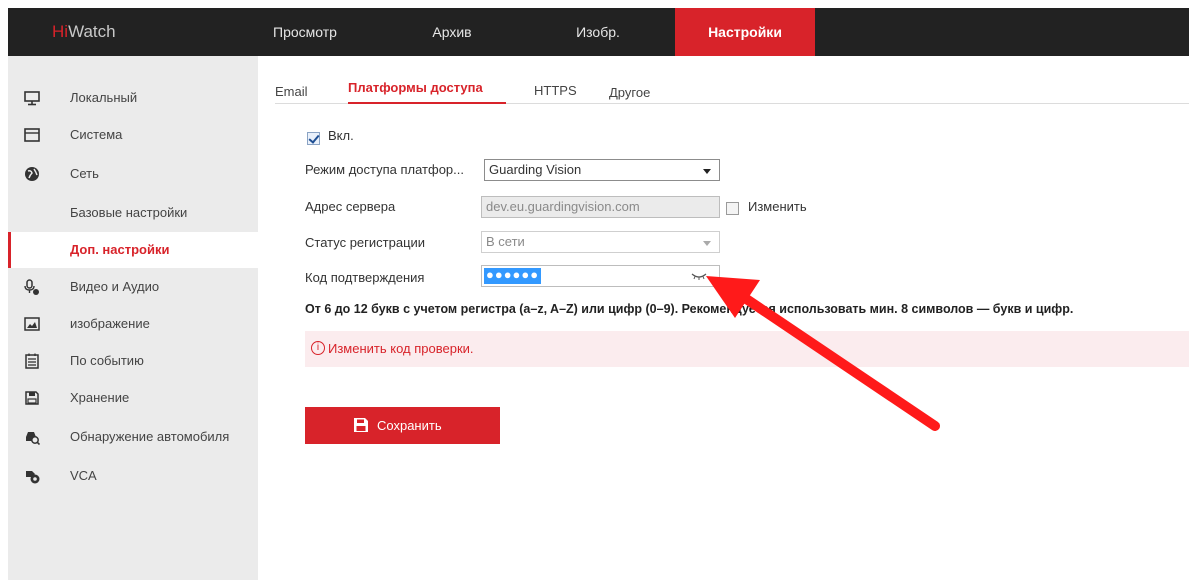  What do you see at coordinates (823, 353) in the screenshot?
I see `annotation-arrow-icon` at bounding box center [823, 353].